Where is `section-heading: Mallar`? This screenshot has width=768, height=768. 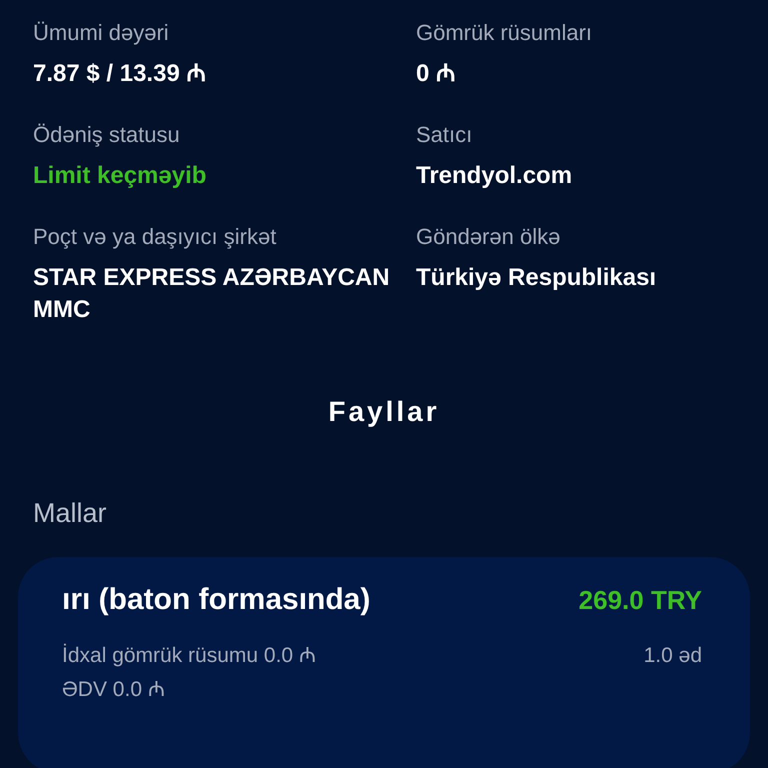 section-heading: Mallar is located at coordinates (70, 513).